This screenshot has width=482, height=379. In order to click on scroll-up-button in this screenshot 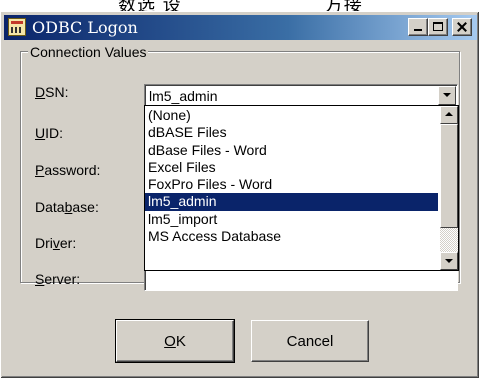, I will do `click(449, 115)`.